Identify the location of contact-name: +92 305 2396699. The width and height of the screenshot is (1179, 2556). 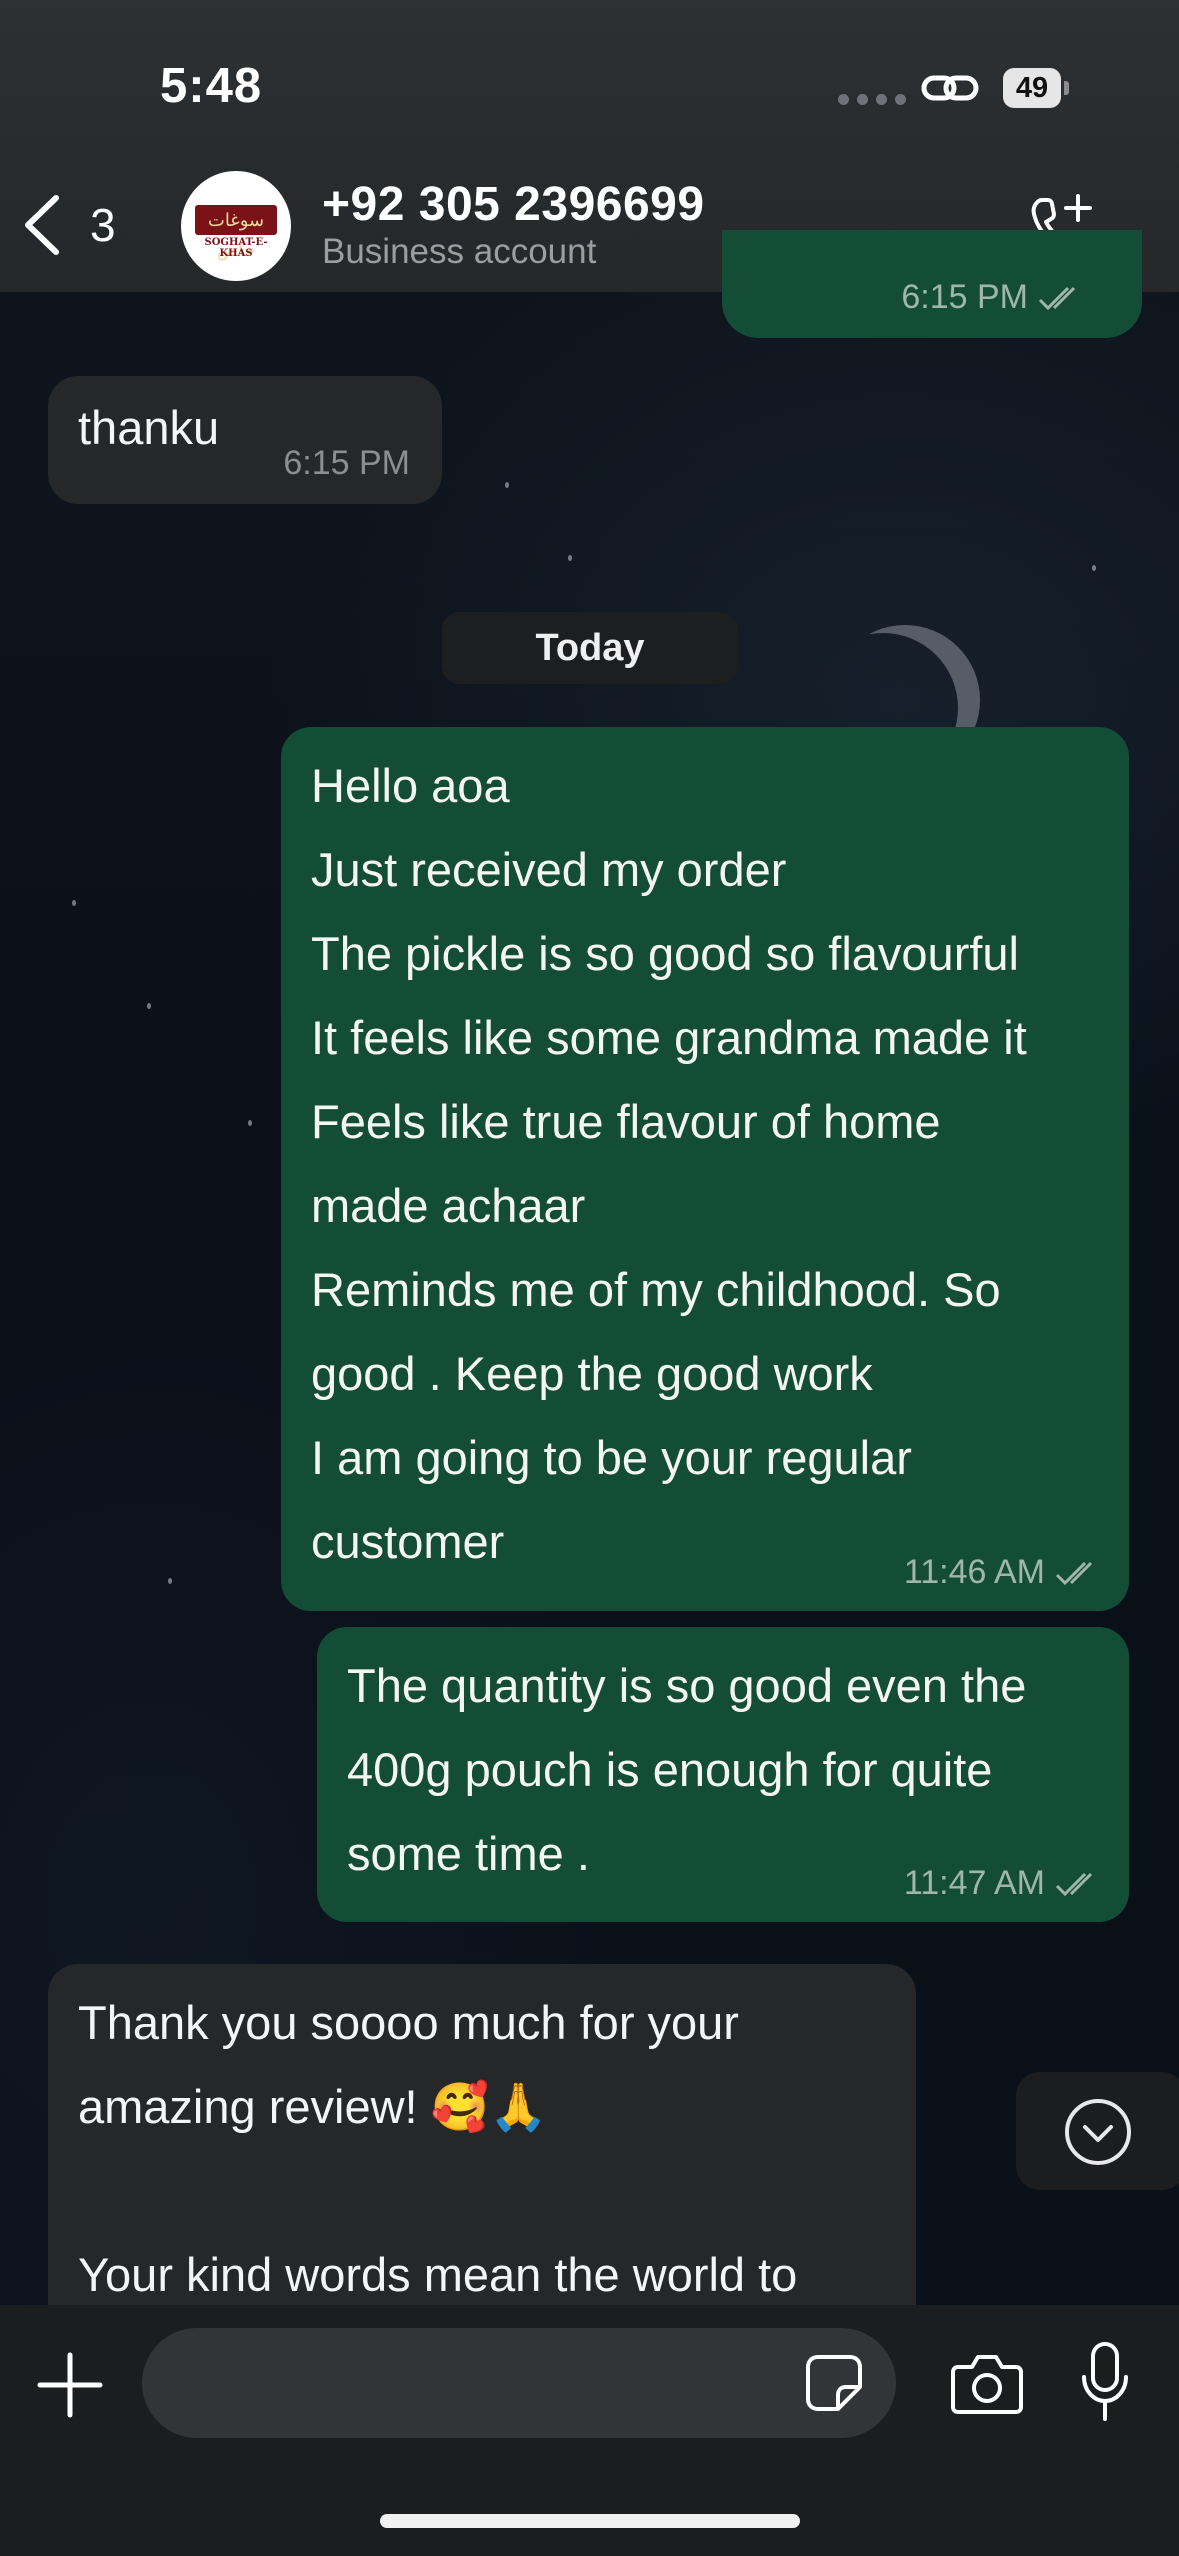
(513, 204).